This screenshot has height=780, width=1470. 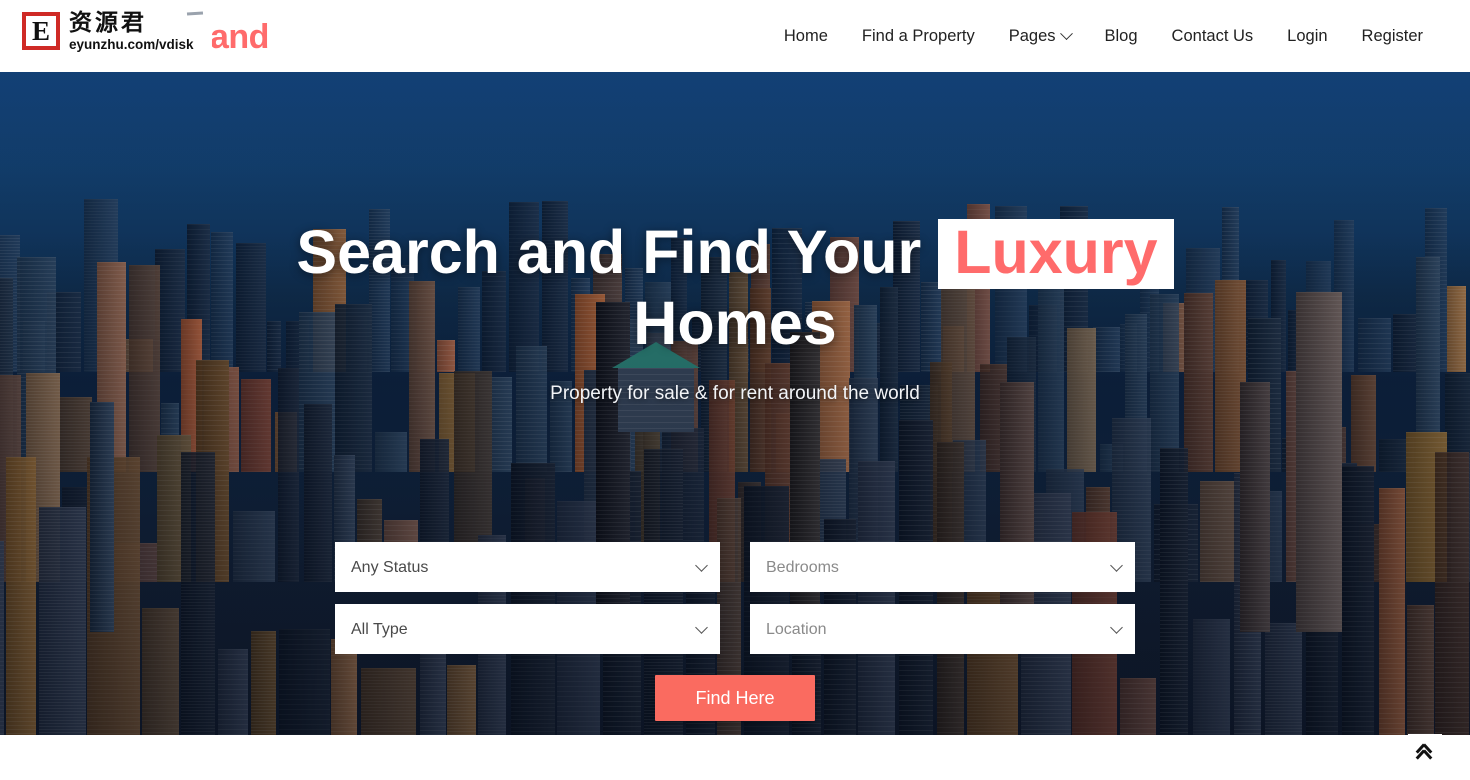 I want to click on nav-item-login: Login, so click(x=1307, y=36).